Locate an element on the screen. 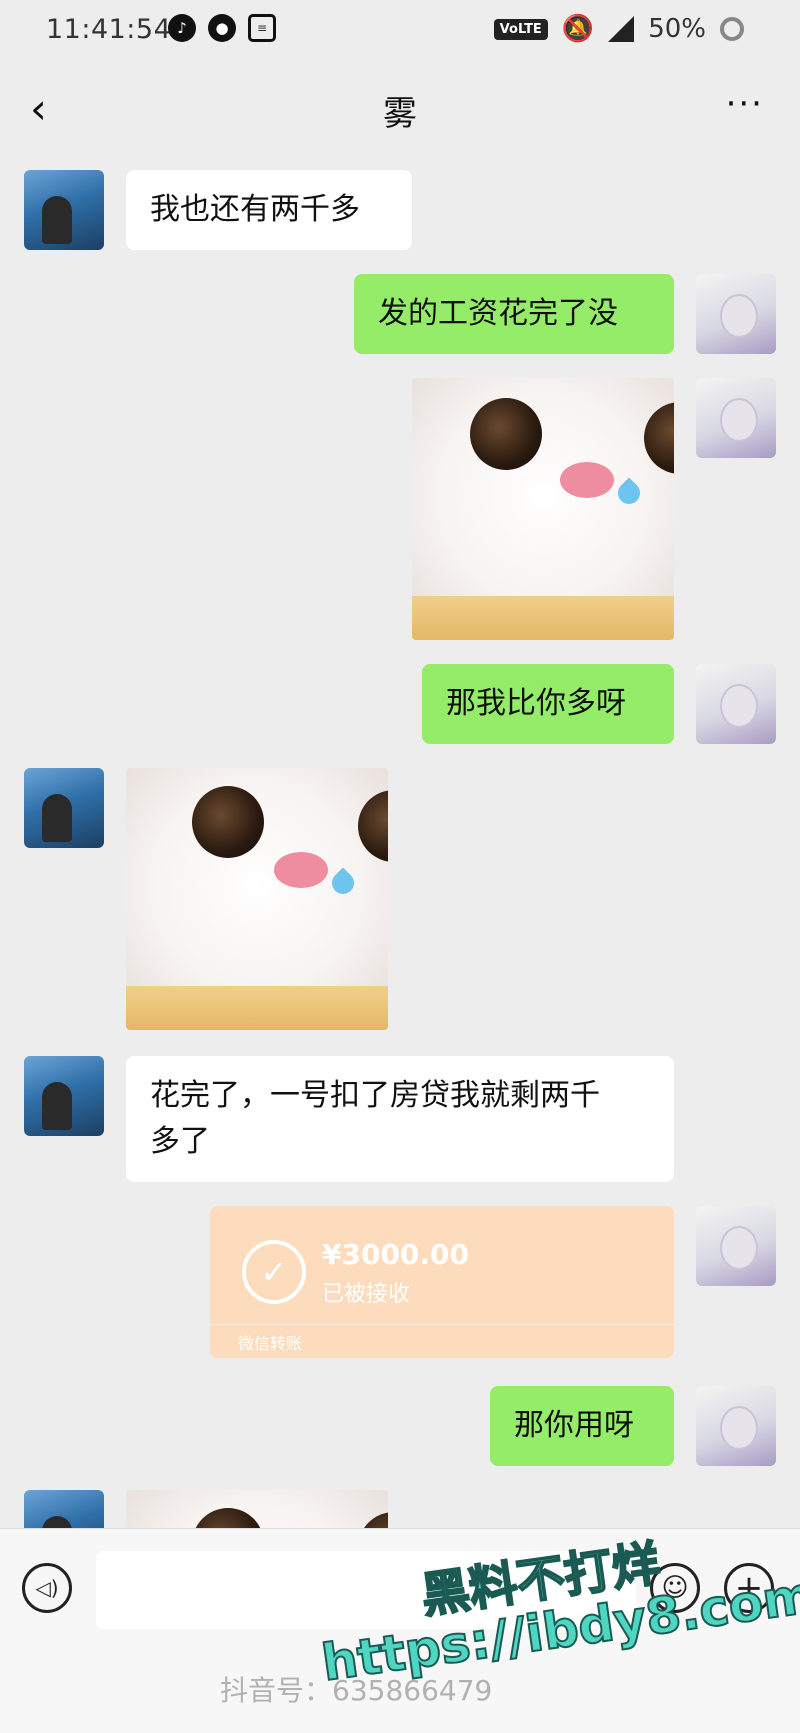 The height and width of the screenshot is (1733, 800). chat-title: 雾 is located at coordinates (400, 114).